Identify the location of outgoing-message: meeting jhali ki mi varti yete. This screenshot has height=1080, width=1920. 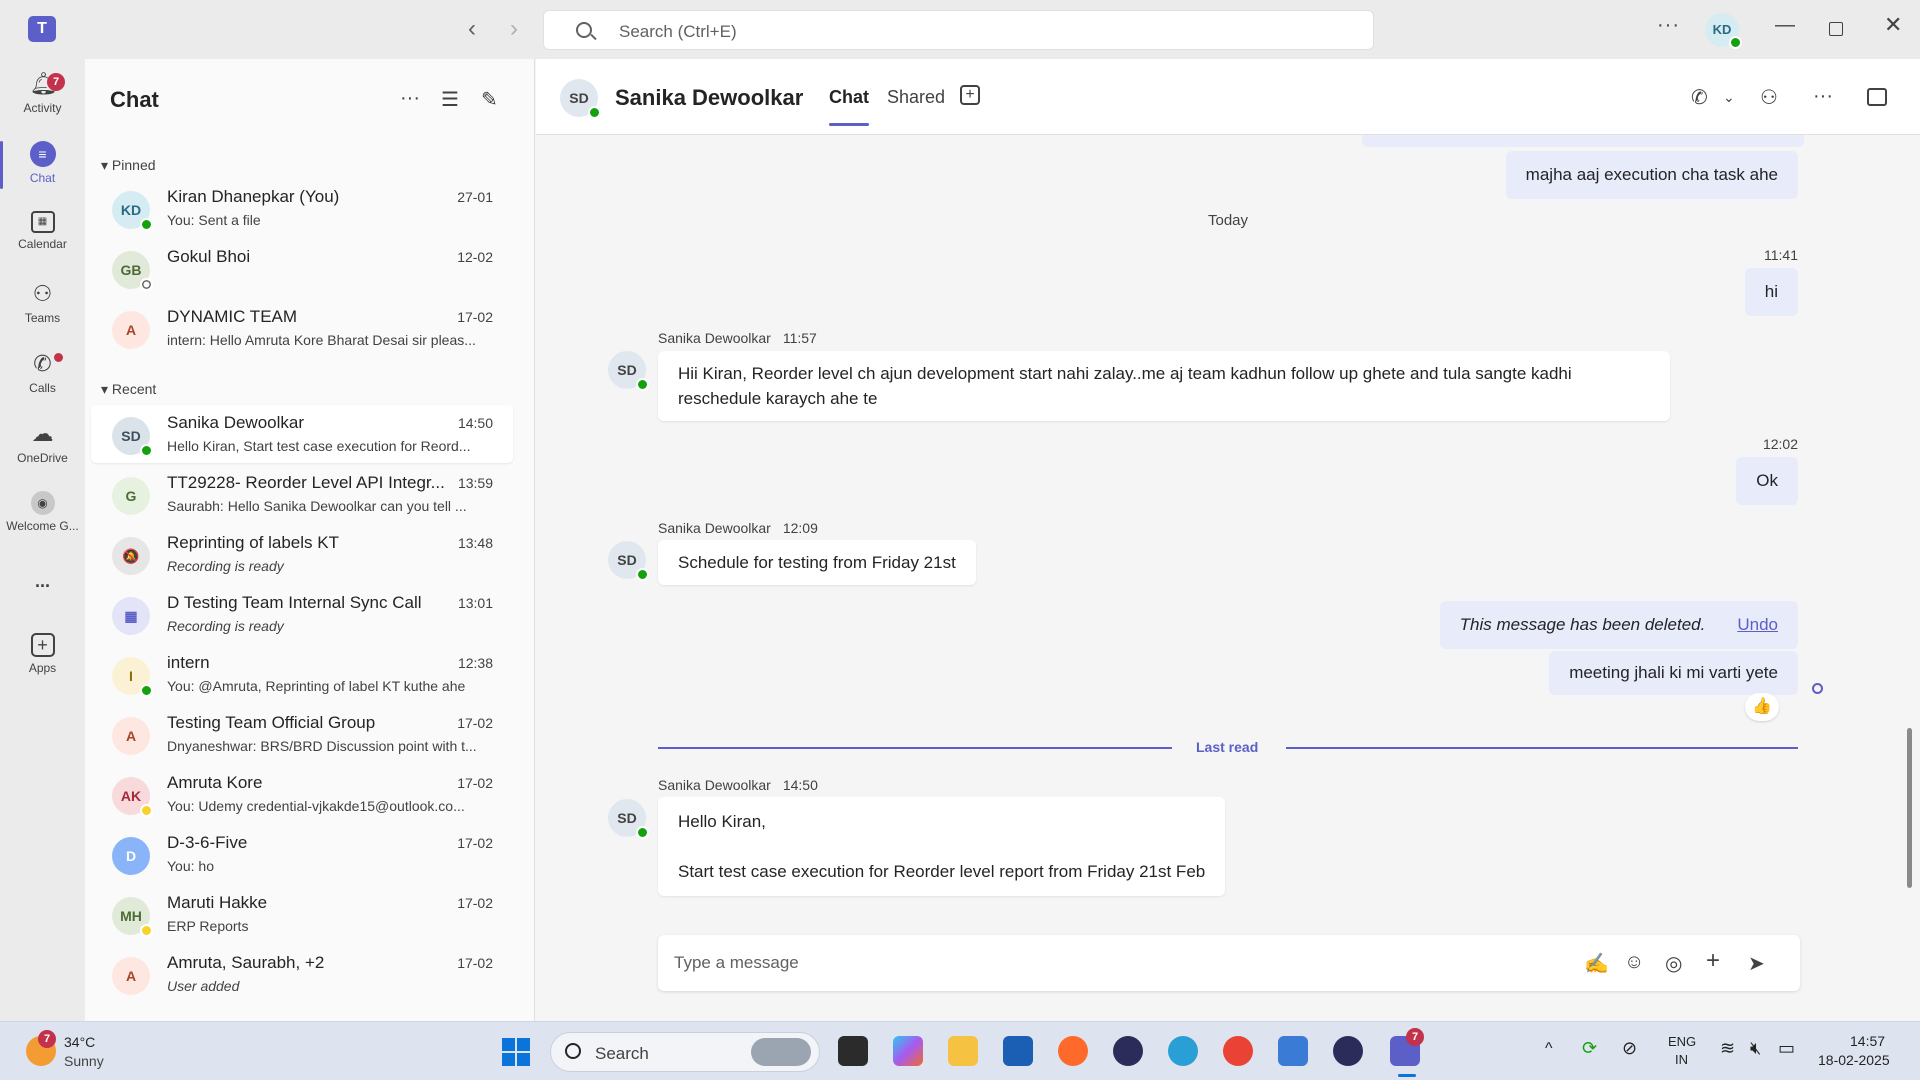
(1673, 673).